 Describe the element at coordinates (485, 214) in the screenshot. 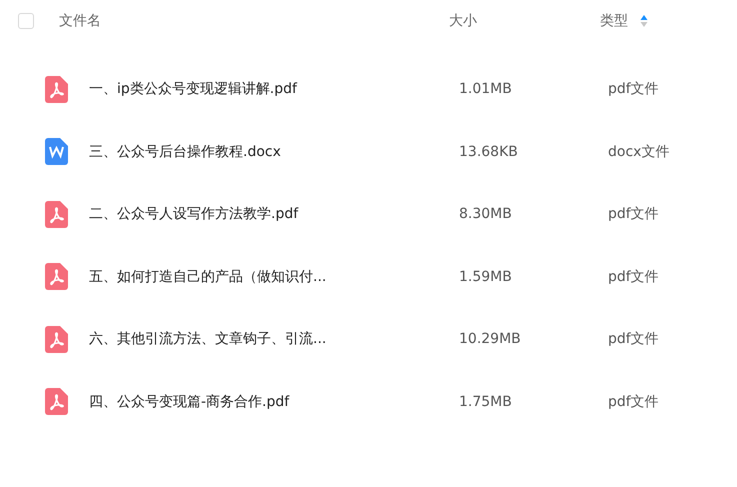

I see `file-size: 8.30MB` at that location.